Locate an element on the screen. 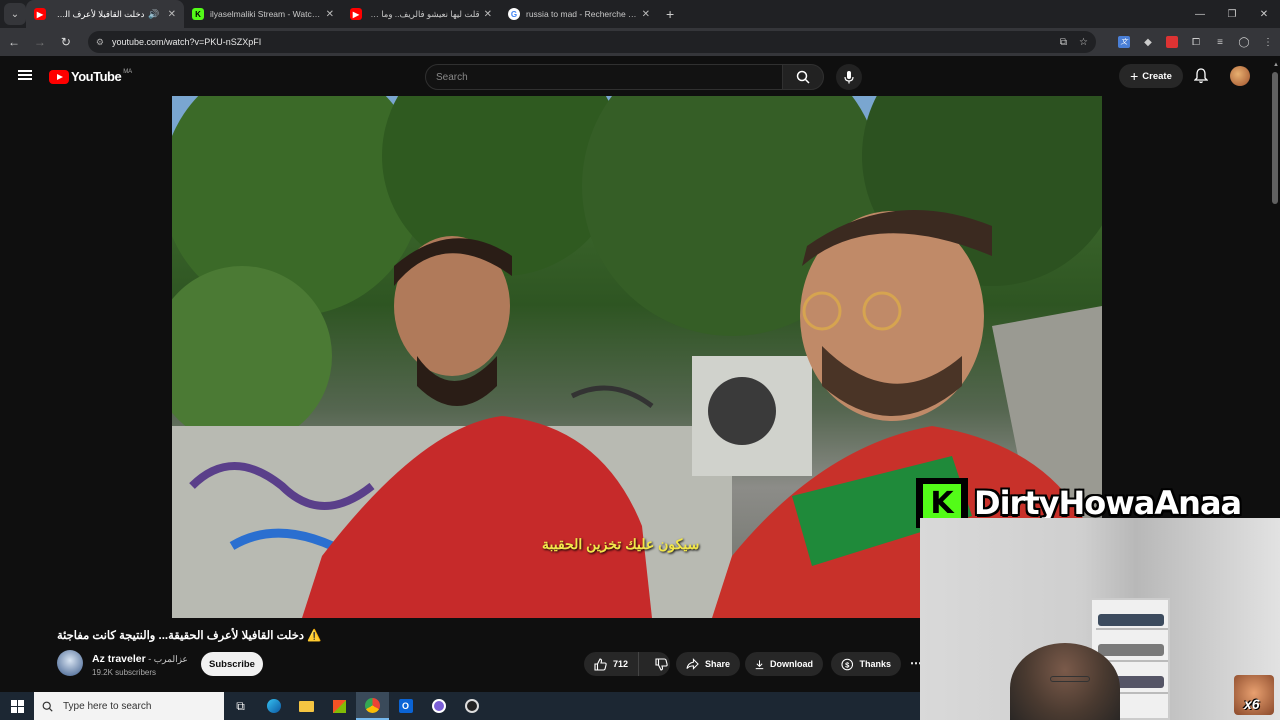  super-thanks-icon: $ is located at coordinates (847, 664).